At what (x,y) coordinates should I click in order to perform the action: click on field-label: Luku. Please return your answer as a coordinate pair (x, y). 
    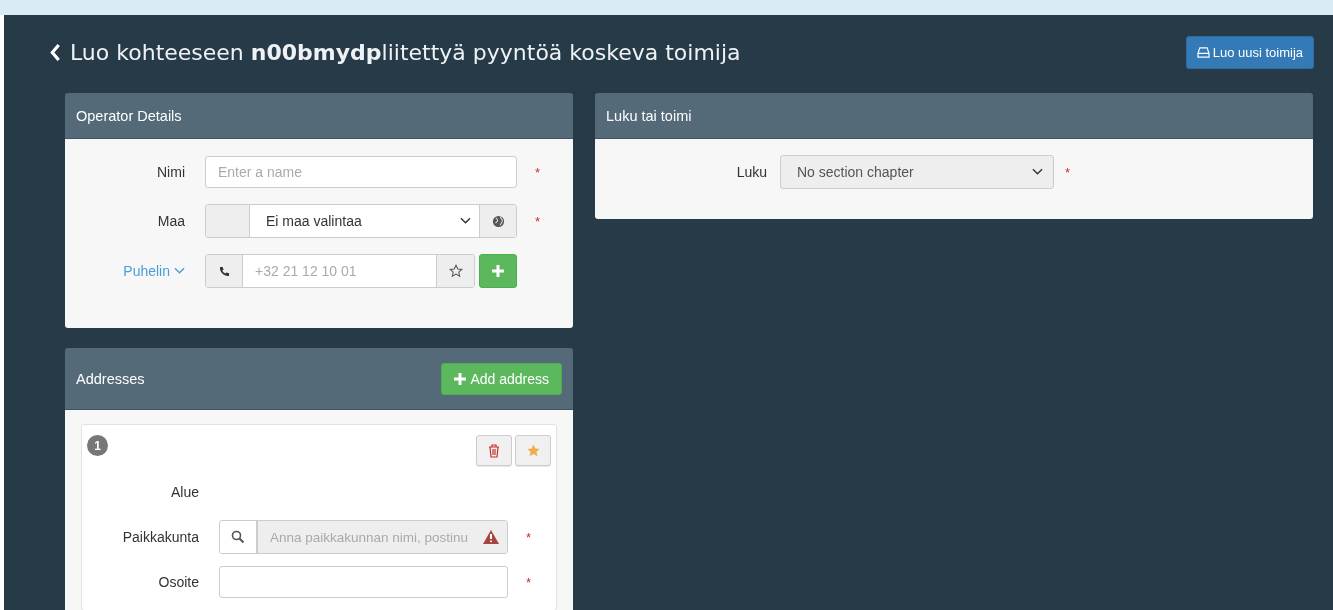
    Looking at the image, I should click on (751, 172).